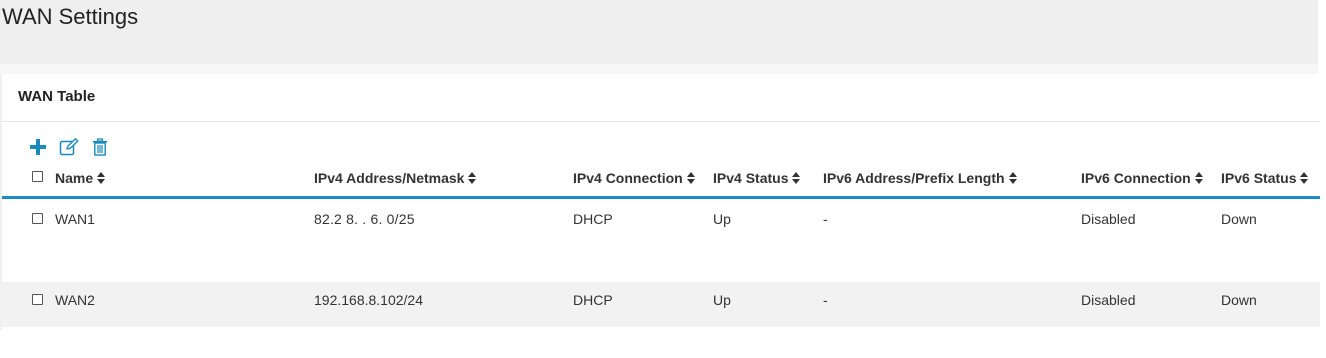 Image resolution: width=1326 pixels, height=358 pixels. What do you see at coordinates (37, 176) in the screenshot?
I see `select-all-checkbox` at bounding box center [37, 176].